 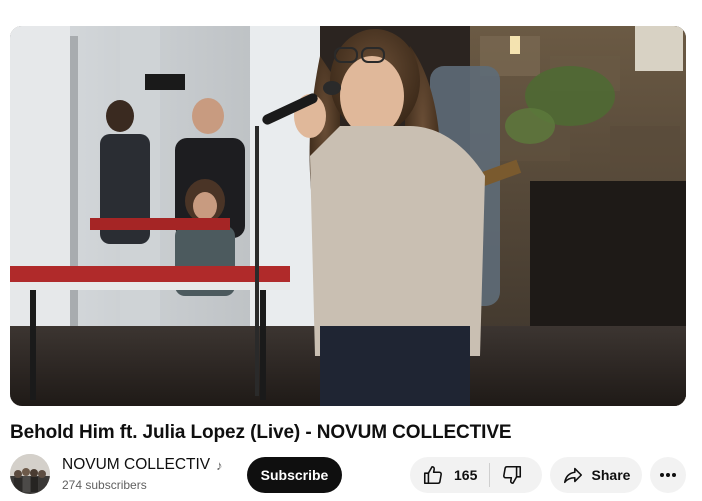 I want to click on like-count: 165, so click(x=466, y=475).